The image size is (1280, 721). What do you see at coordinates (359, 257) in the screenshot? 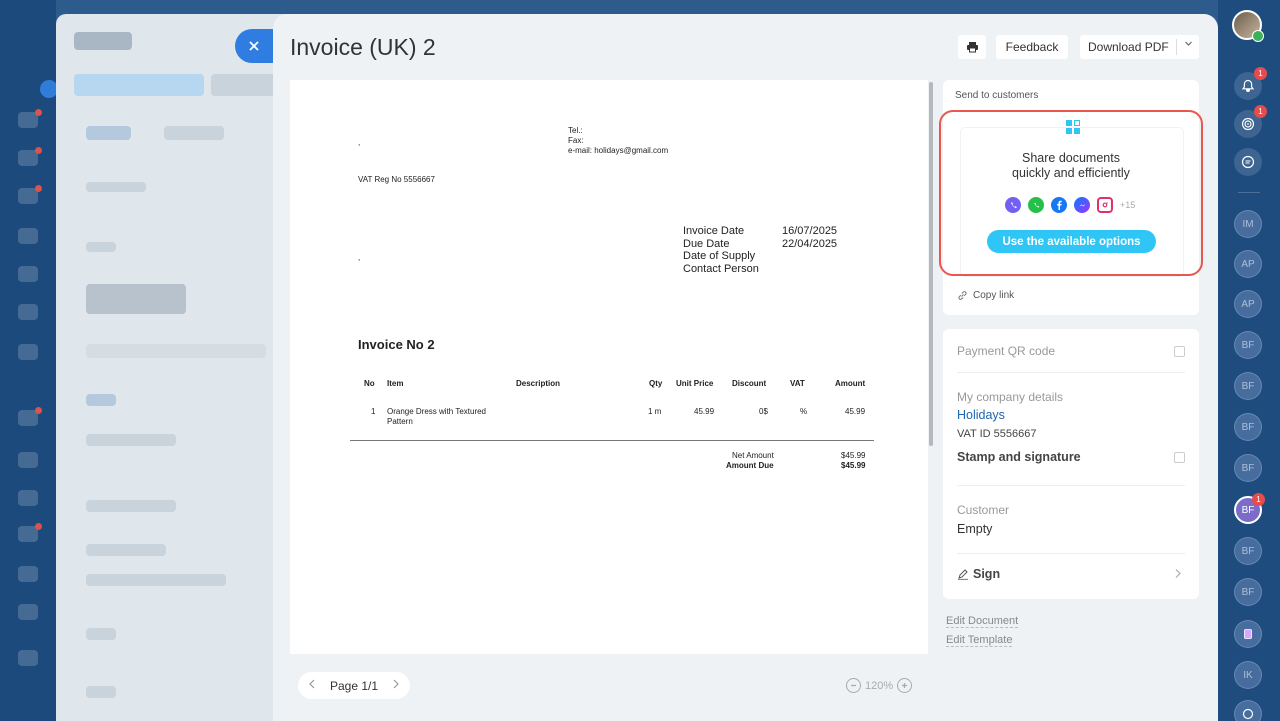
I see `customer-address: ,` at bounding box center [359, 257].